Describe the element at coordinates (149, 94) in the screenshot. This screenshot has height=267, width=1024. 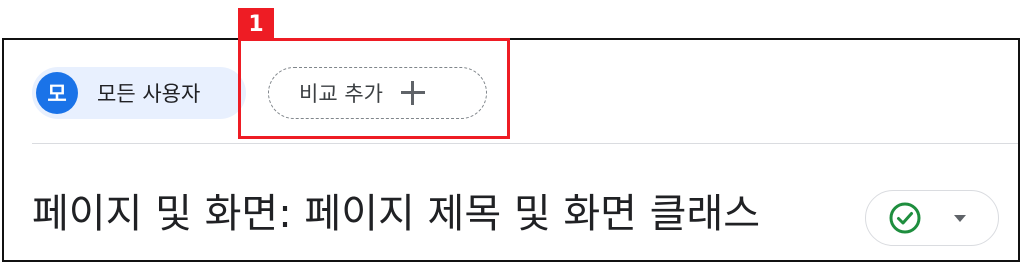
I see `segment-label: 모든 사용자` at that location.